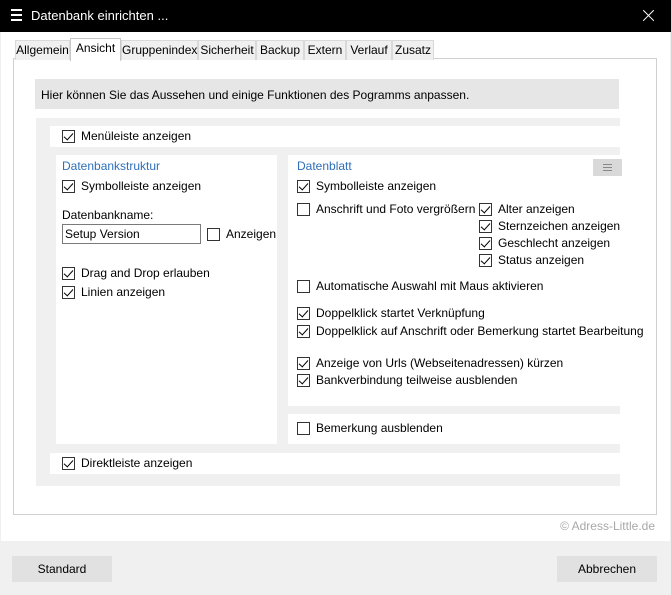  Describe the element at coordinates (379, 428) in the screenshot. I see `checkbox-label: Bemerkung ausblenden` at that location.